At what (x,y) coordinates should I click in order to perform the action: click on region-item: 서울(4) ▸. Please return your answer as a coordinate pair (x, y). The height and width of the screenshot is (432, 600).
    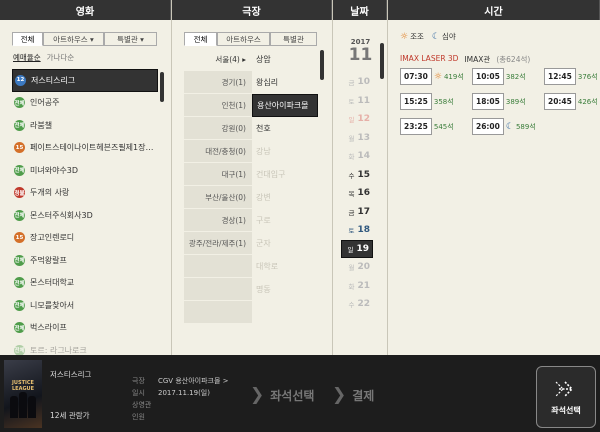
    Looking at the image, I should click on (218, 59).